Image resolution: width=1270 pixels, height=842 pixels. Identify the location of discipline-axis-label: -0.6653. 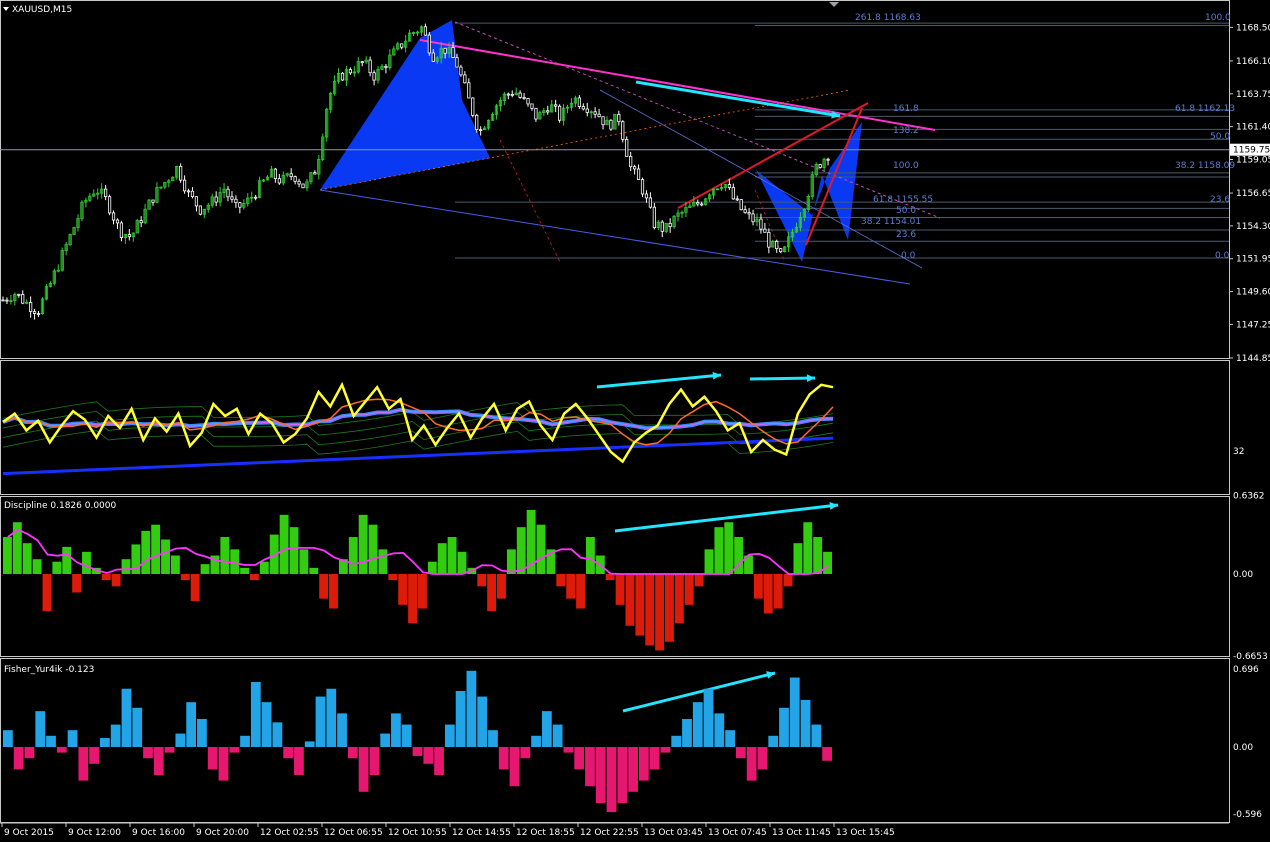
(1250, 657).